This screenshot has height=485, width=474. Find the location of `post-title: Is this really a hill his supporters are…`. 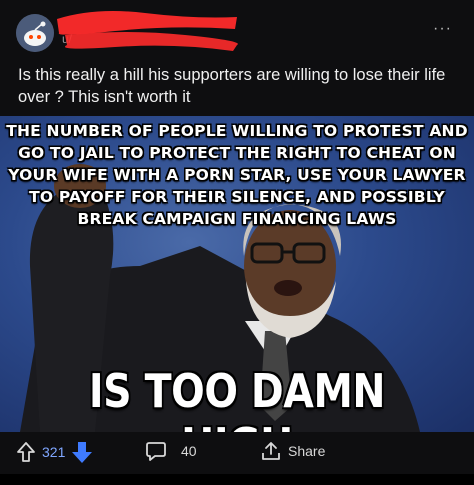

post-title: Is this really a hill his supporters are… is located at coordinates (238, 86).